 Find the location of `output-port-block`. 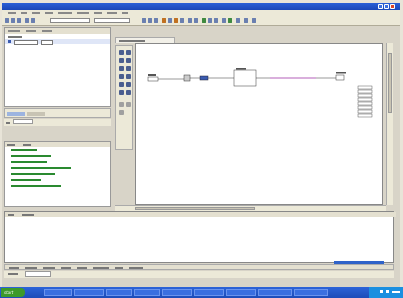

output-port-block is located at coordinates (340, 77).